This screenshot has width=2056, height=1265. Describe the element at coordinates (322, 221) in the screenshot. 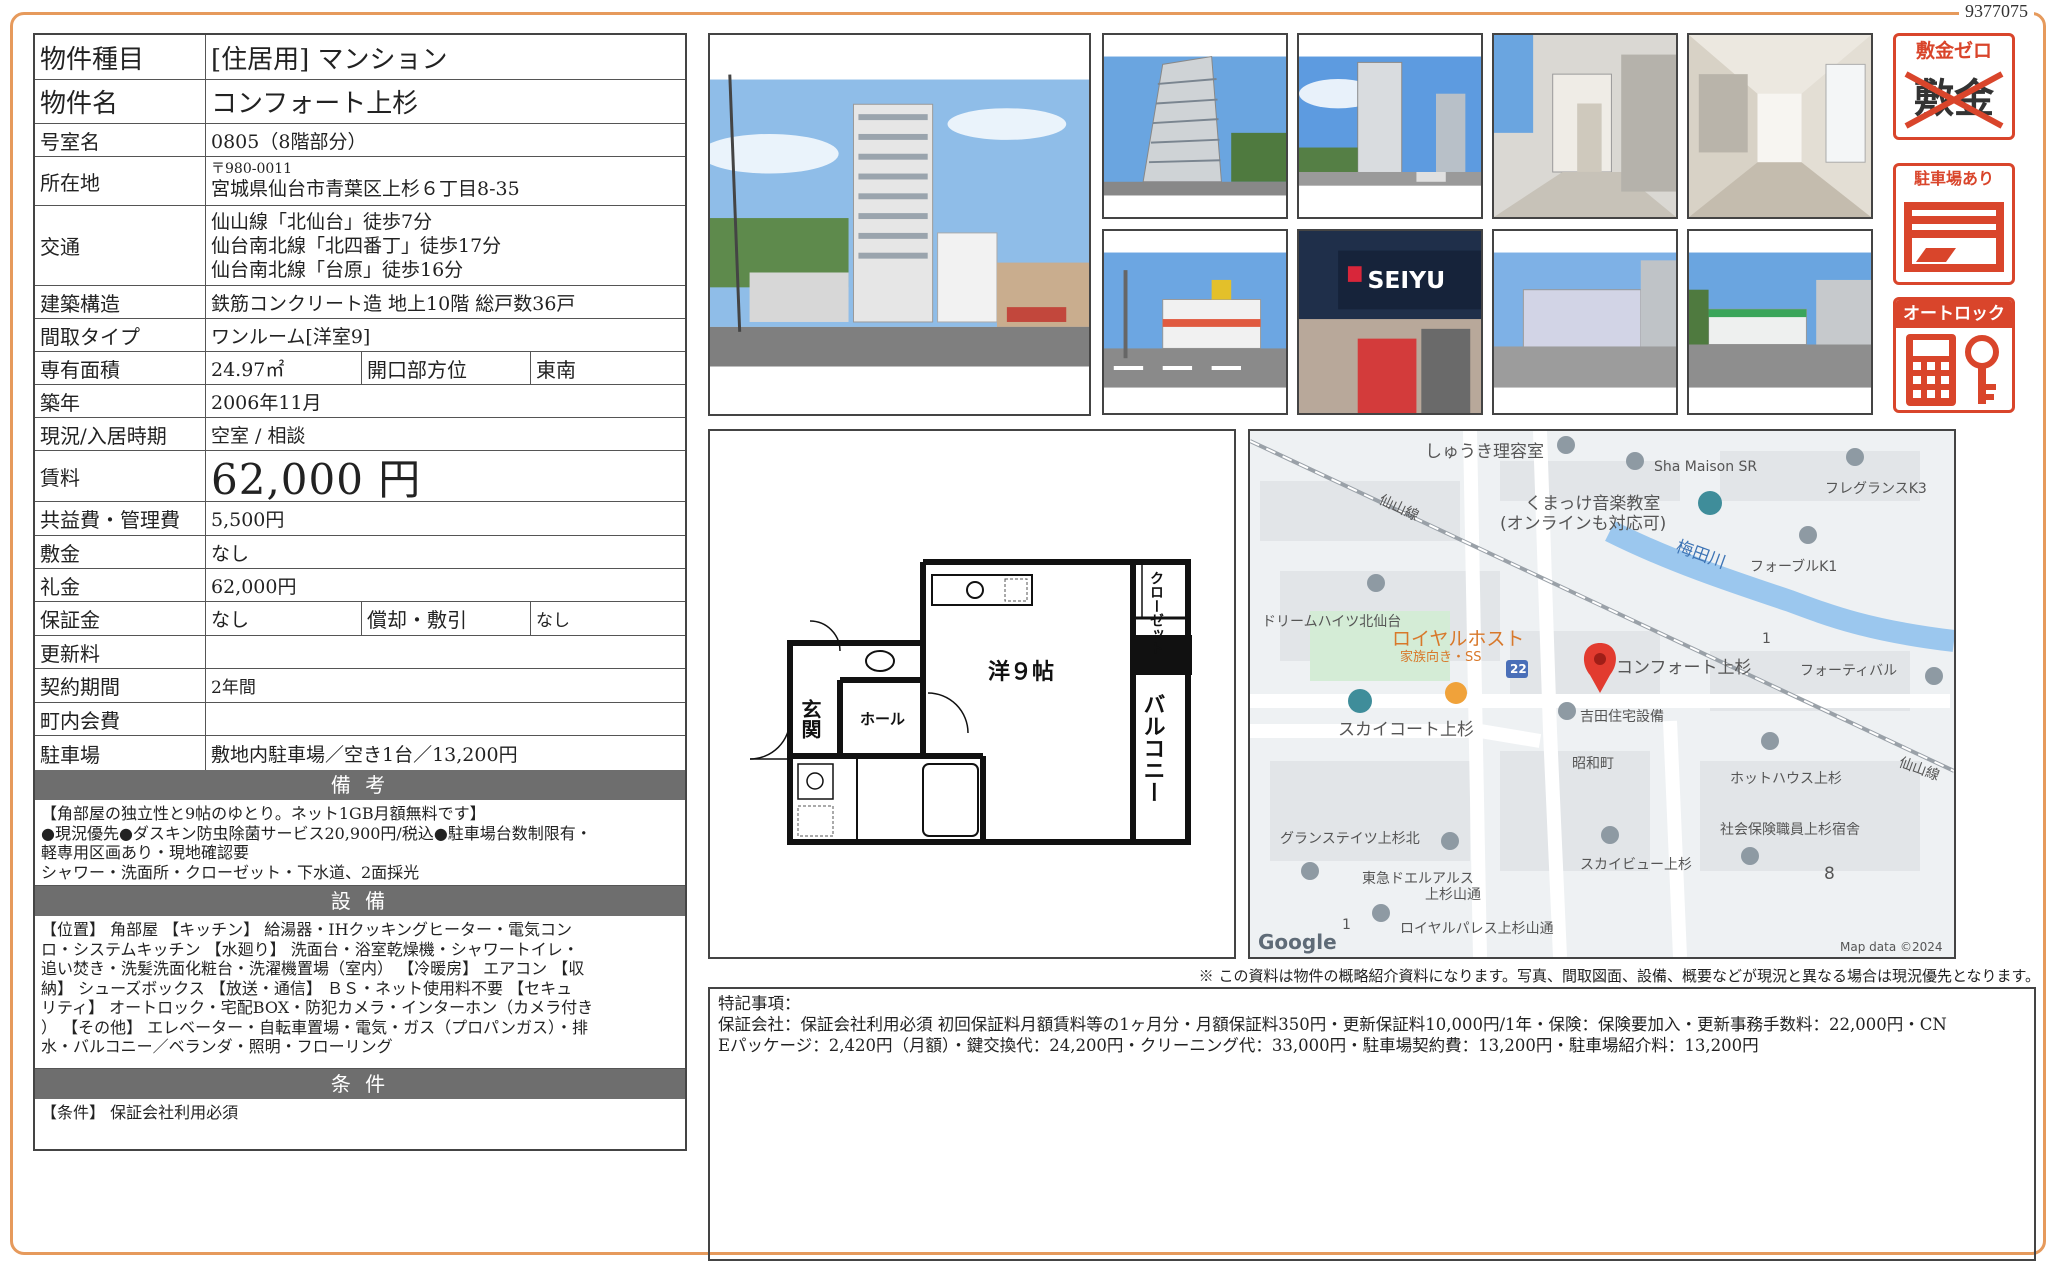

I see `transport-line: 仙山線「北仙台」徒歩7分` at that location.